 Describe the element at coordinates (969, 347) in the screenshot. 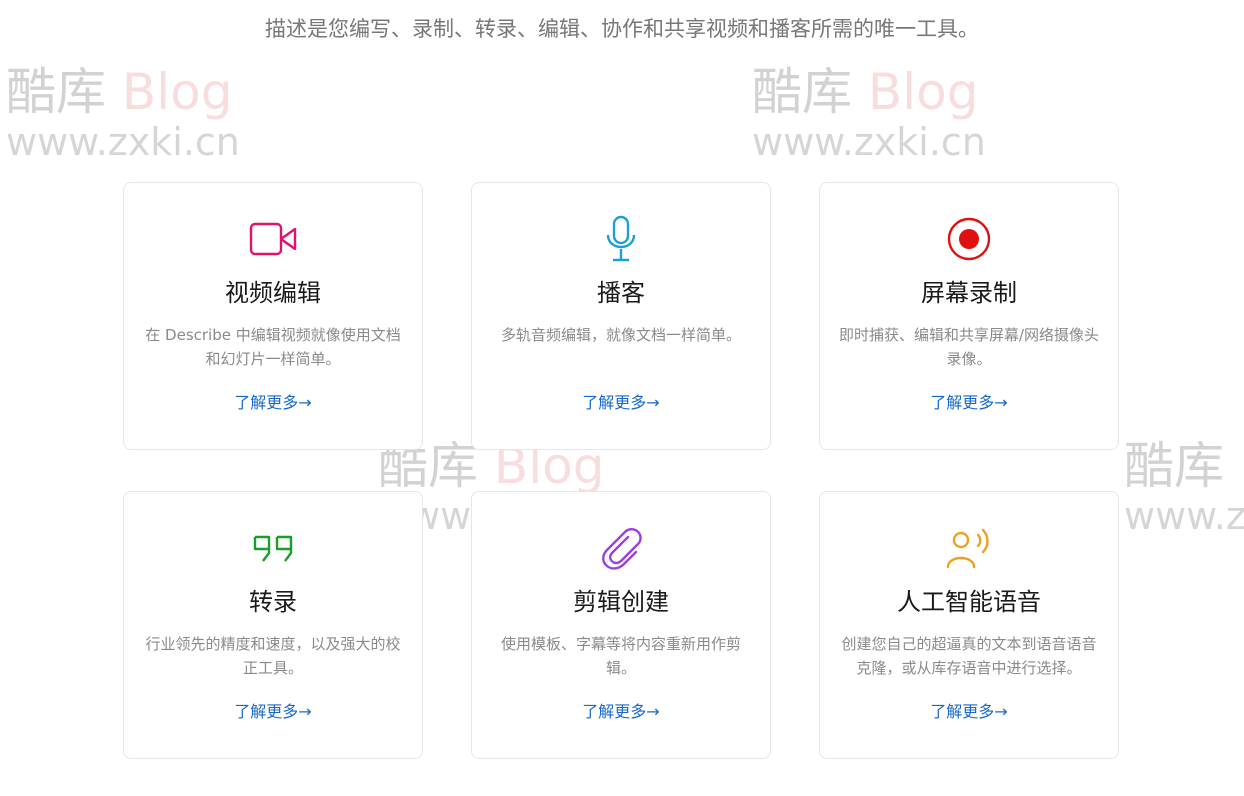

I see `card-description: 即时捕获、编辑和共享屏幕/网络摄像头录像。` at that location.